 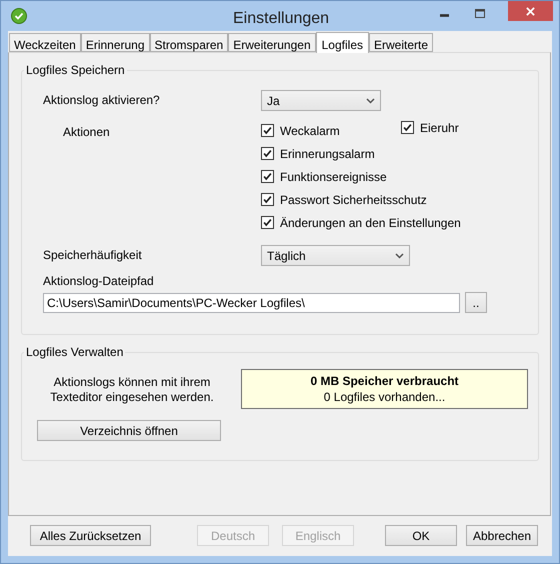 I want to click on dialog-button: OK, so click(x=421, y=535).